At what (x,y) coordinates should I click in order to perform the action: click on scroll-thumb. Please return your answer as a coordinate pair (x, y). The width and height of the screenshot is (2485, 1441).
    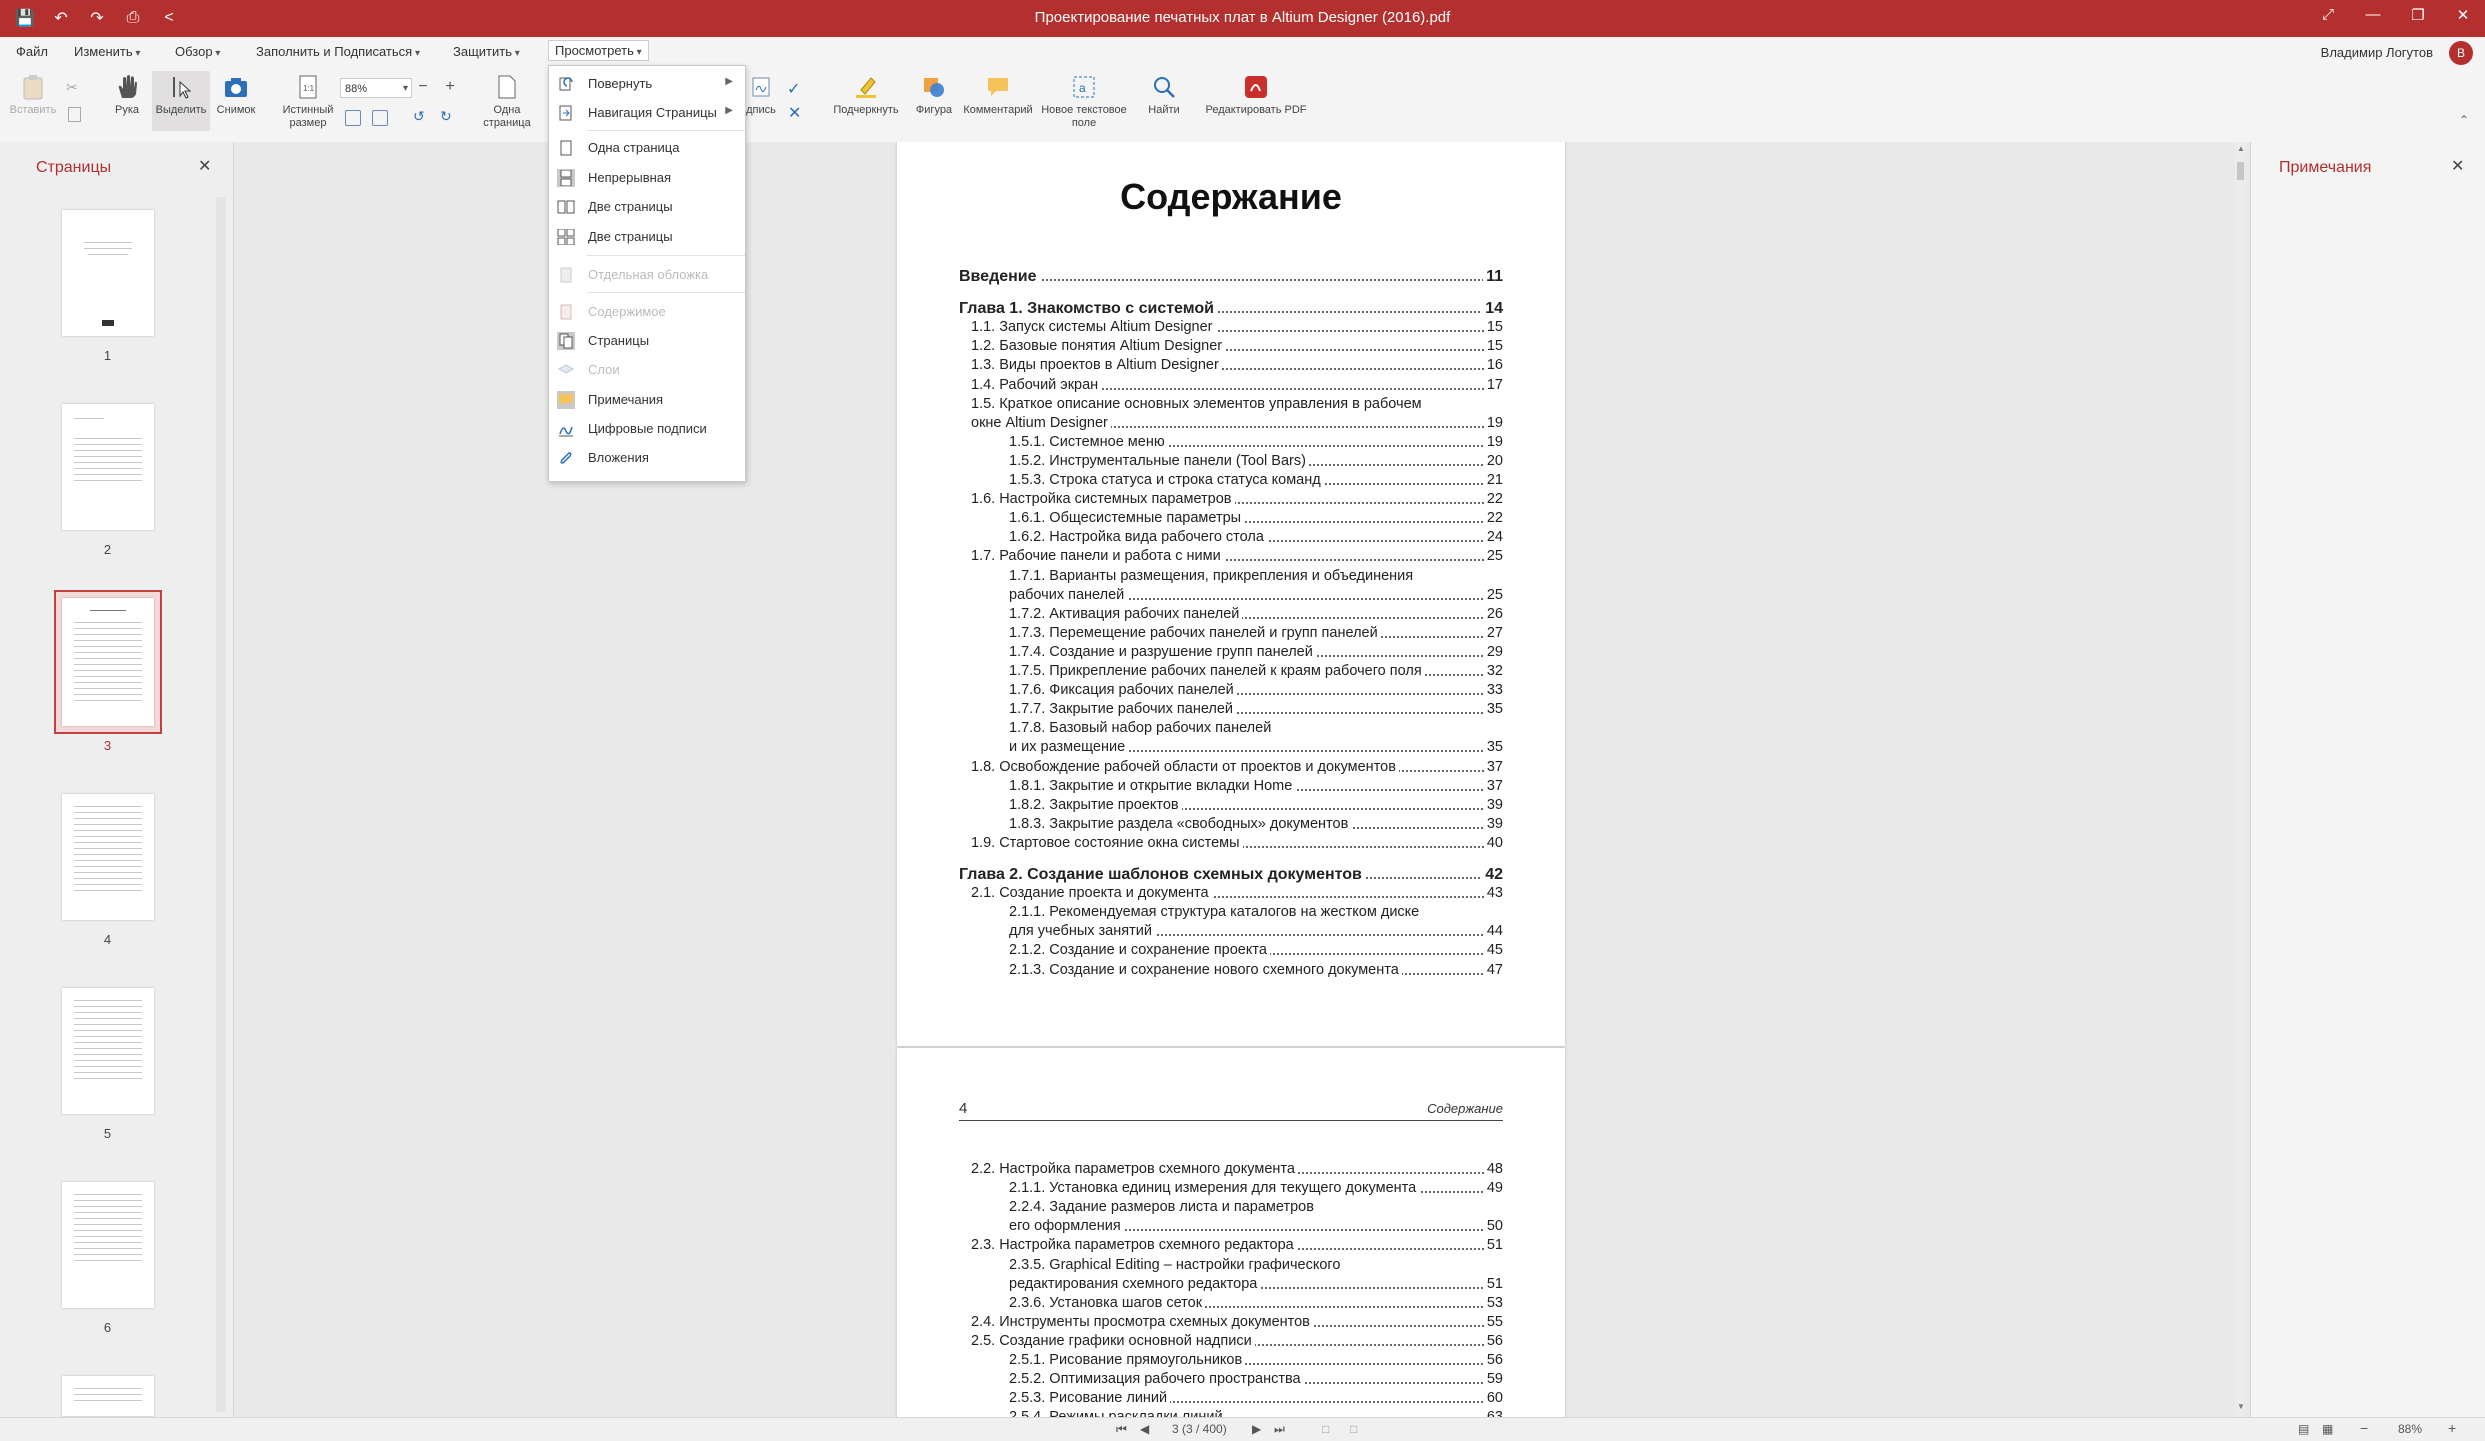
    Looking at the image, I should click on (2240, 171).